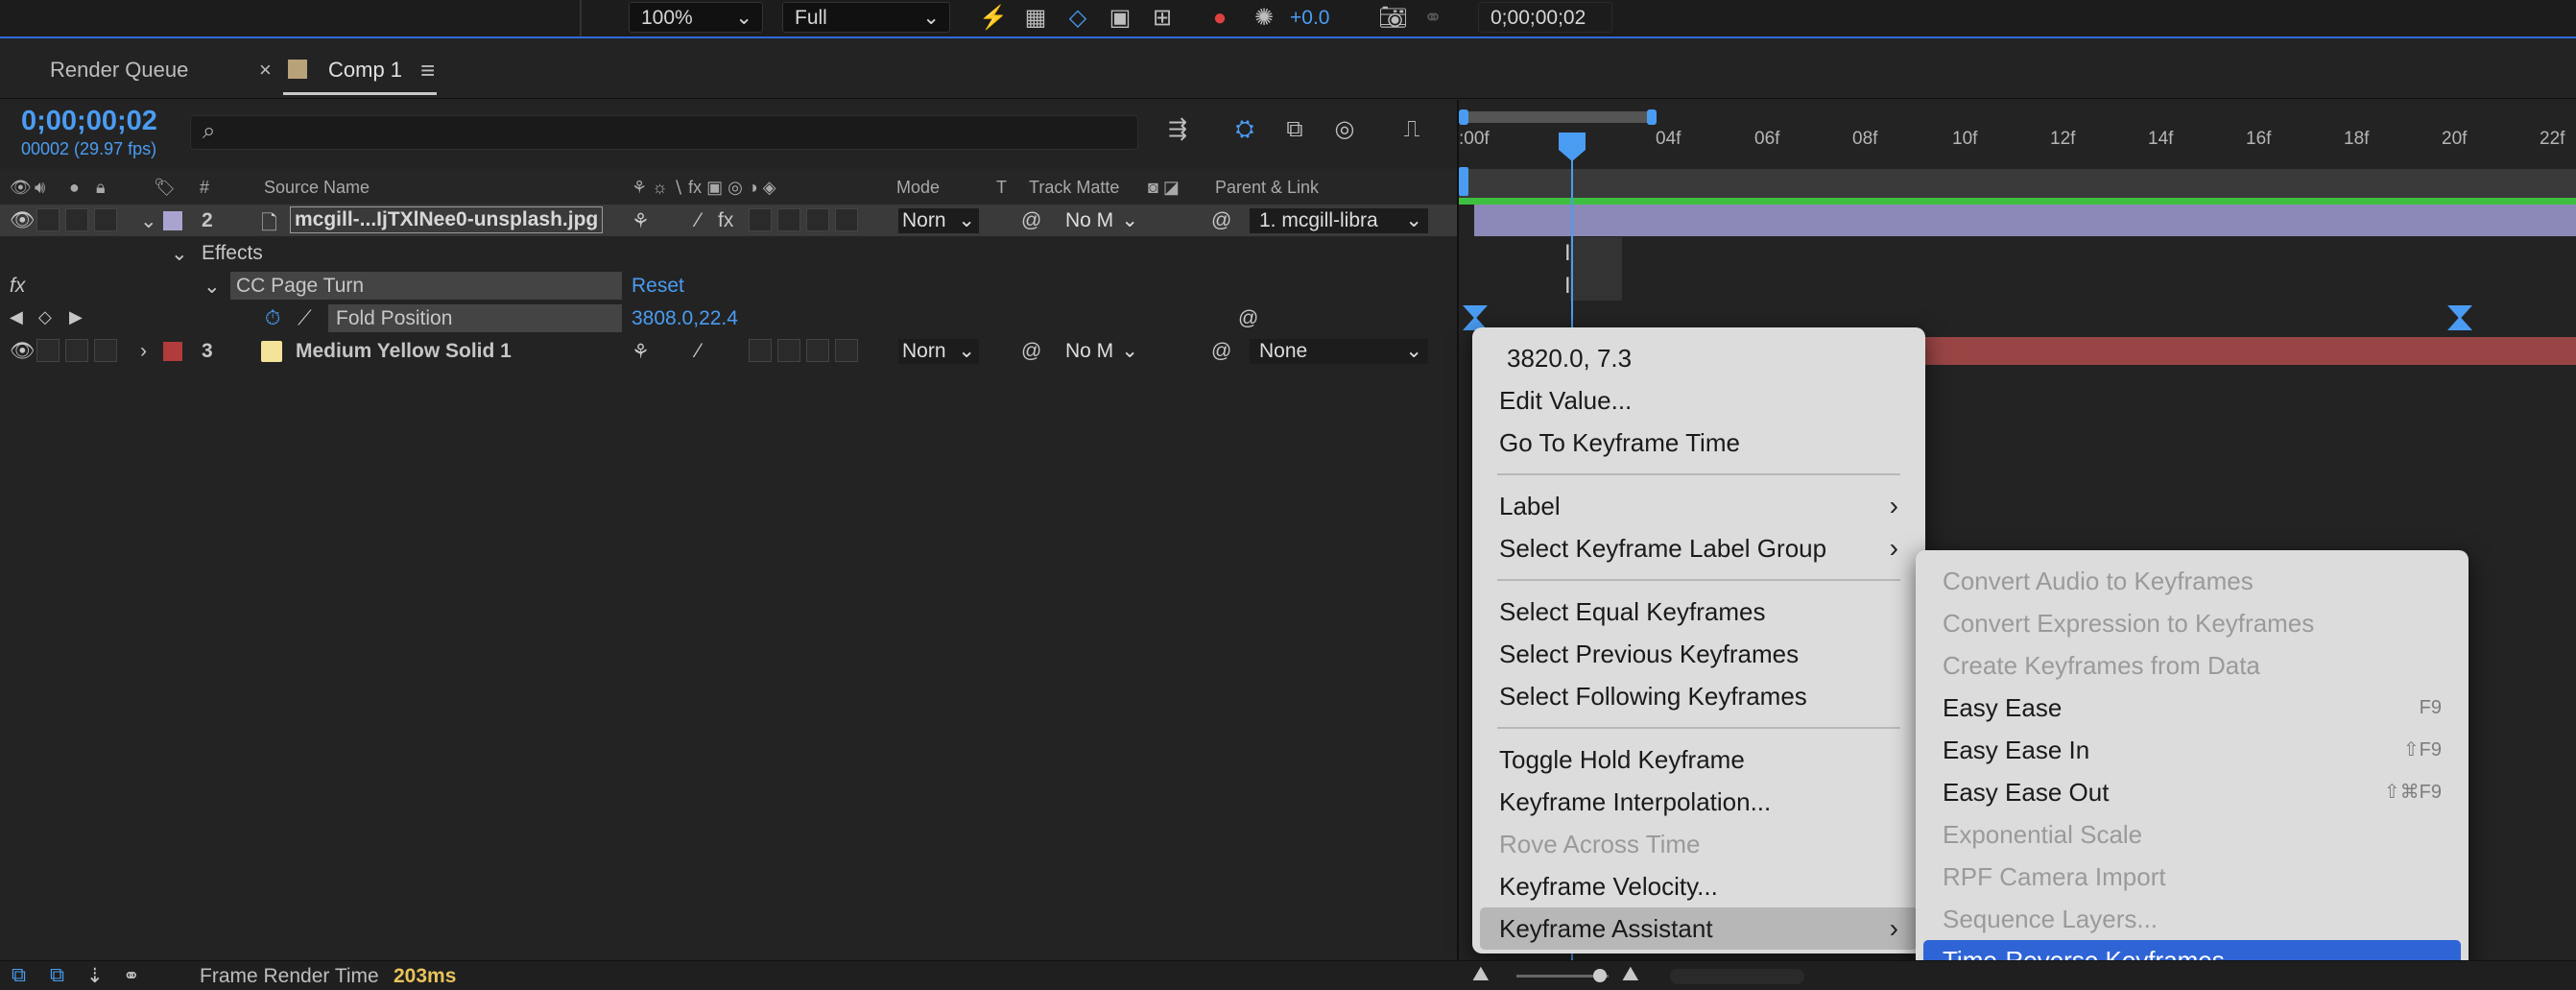 The height and width of the screenshot is (990, 2576). I want to click on zoom-dropdown: 100% ⌄, so click(696, 17).